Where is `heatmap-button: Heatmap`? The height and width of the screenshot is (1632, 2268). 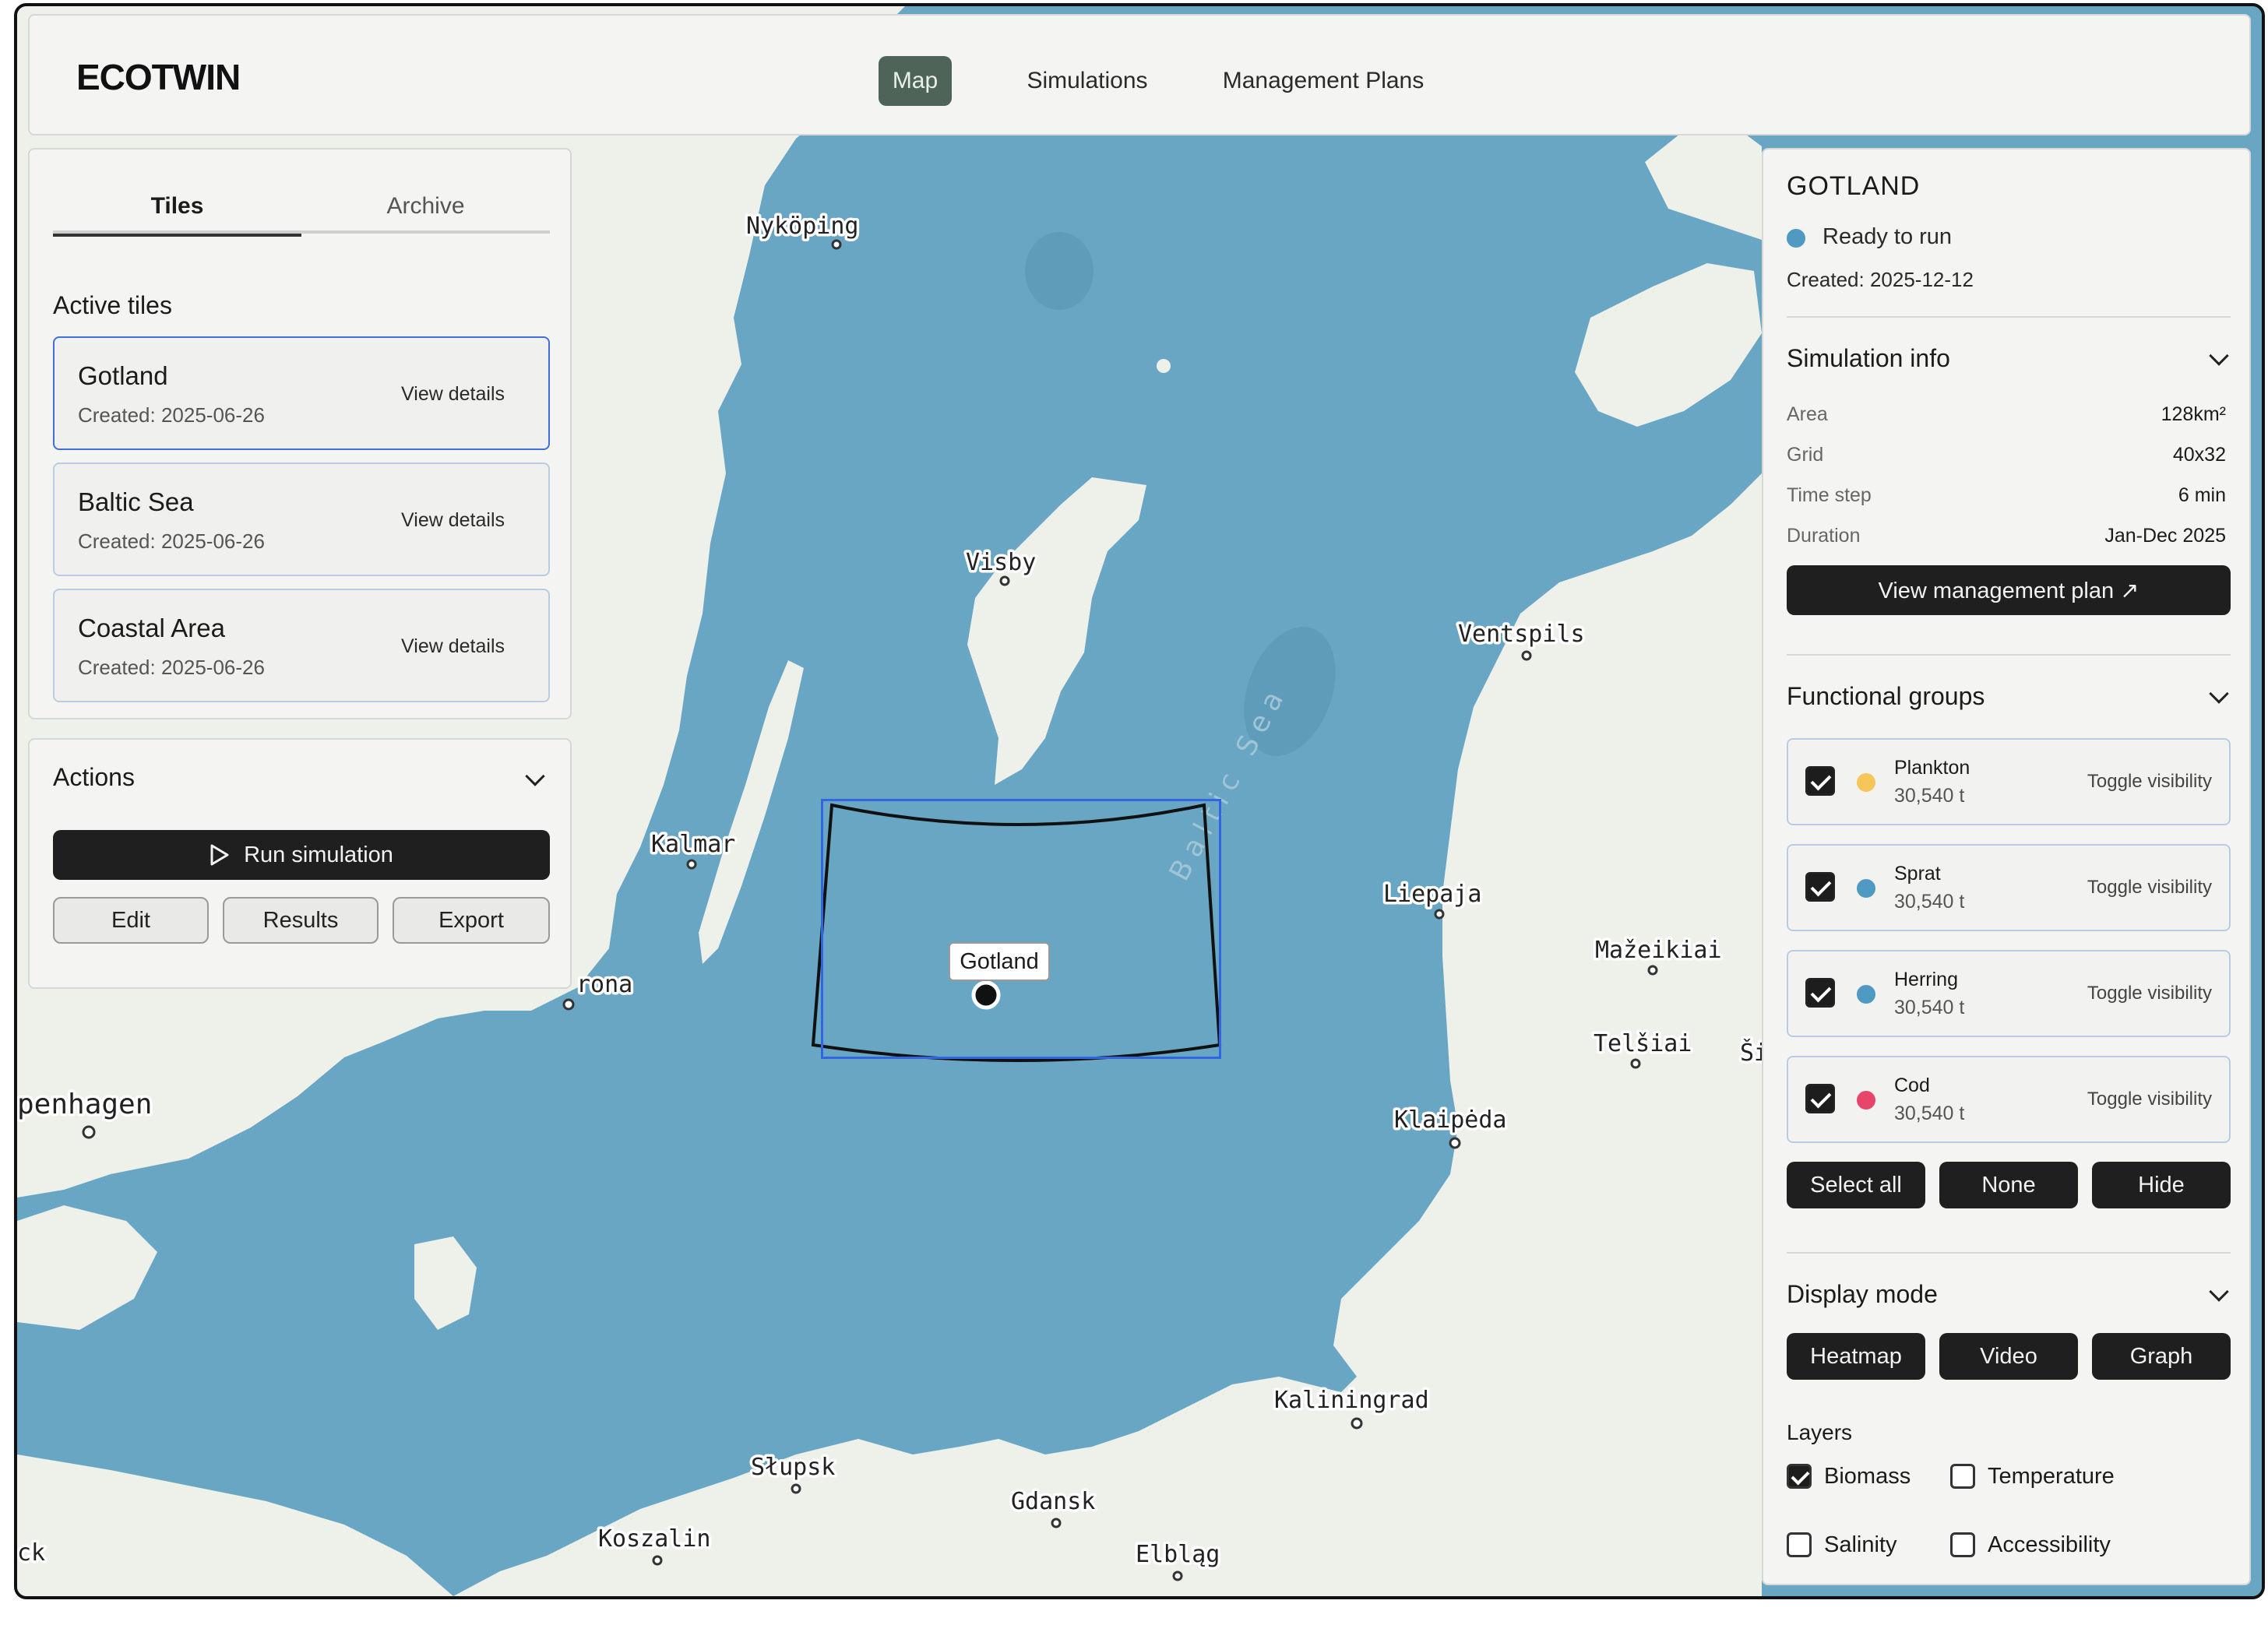 heatmap-button: Heatmap is located at coordinates (1856, 1356).